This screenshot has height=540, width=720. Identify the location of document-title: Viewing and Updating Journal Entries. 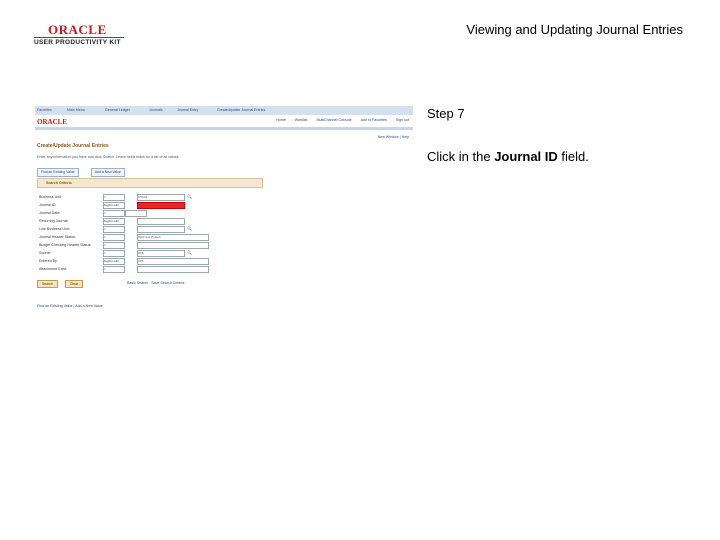
(574, 29).